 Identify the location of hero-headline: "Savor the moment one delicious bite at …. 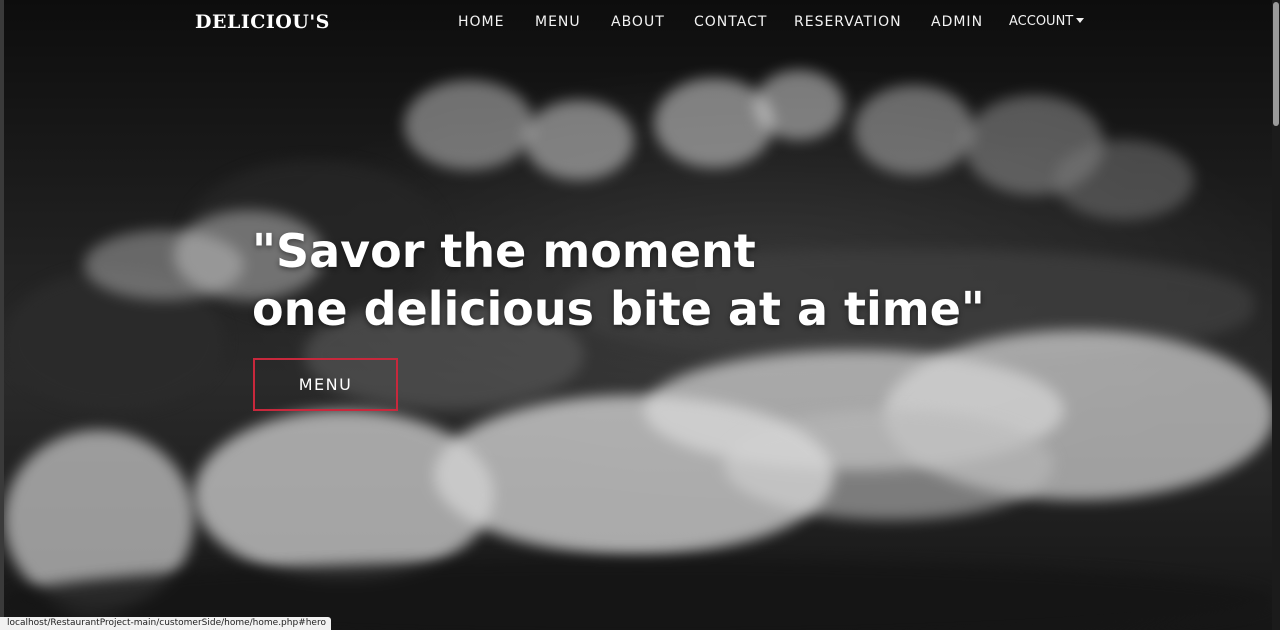
(618, 280).